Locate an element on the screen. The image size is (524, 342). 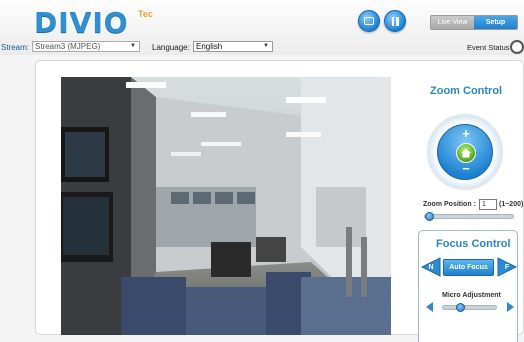
zoom-slider is located at coordinates (469, 216).